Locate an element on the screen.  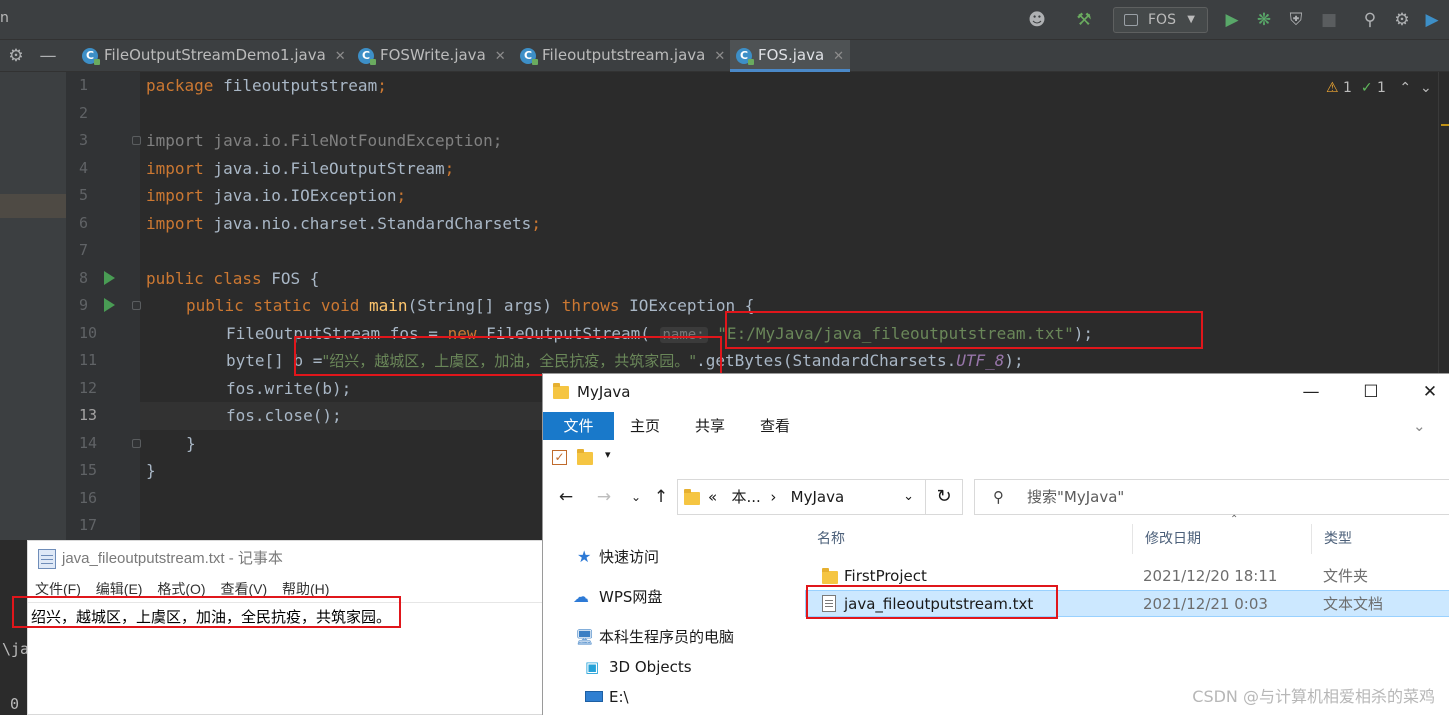
new-folder-icon is located at coordinates (585, 457).